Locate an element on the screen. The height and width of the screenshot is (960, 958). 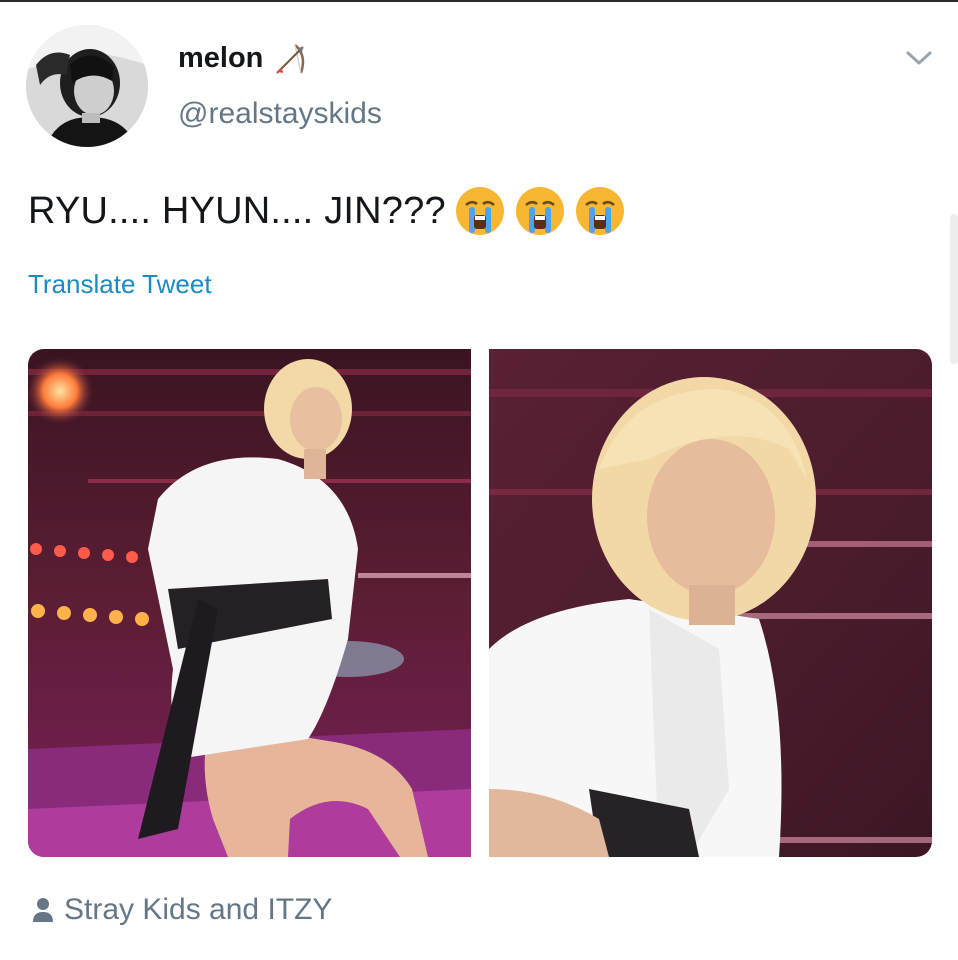
avatar is located at coordinates (87, 86).